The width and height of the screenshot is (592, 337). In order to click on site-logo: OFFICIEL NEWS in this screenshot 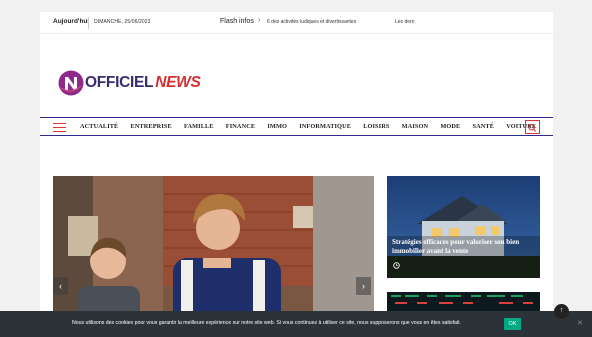, I will do `click(129, 83)`.